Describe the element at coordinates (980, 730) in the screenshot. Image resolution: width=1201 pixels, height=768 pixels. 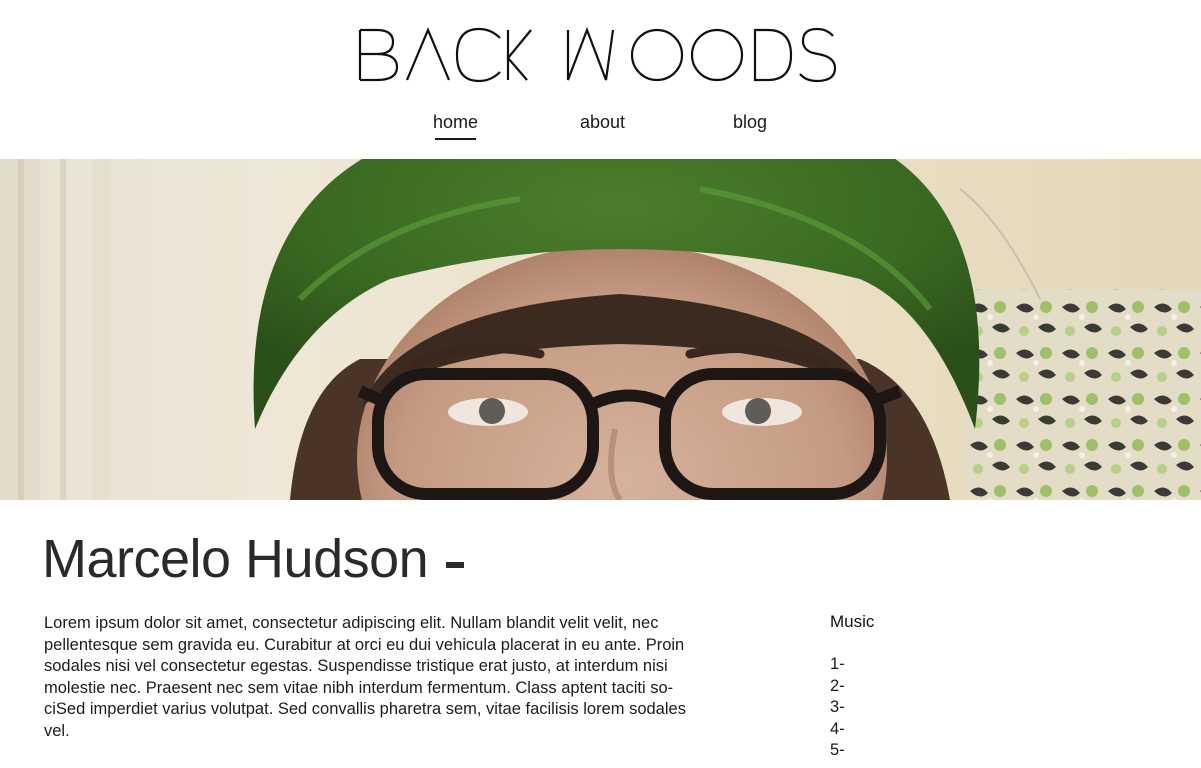
I see `music-list-item: 4-` at that location.